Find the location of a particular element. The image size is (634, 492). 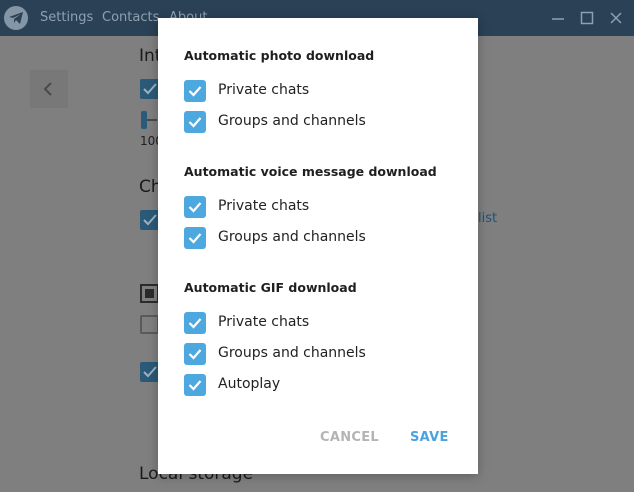

menu-contacts: Contacts is located at coordinates (130, 17).